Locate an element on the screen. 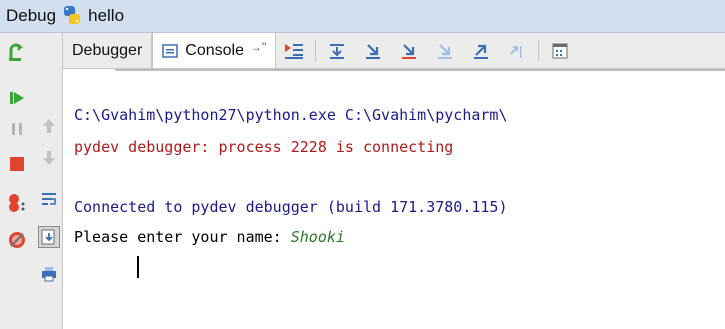  mute-breakpoints-icon is located at coordinates (17, 240).